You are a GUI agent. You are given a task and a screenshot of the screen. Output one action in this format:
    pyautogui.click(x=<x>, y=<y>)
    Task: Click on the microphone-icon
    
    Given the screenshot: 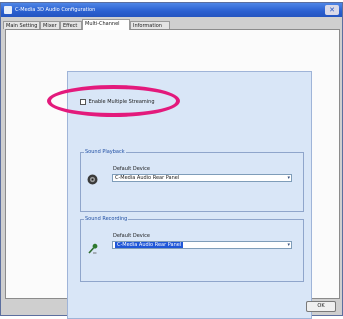 What is the action you would take?
    pyautogui.click(x=93, y=248)
    